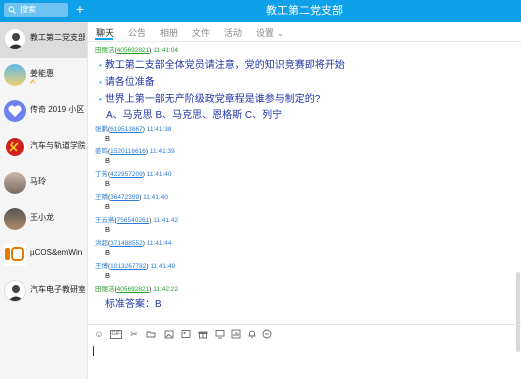 Image resolution: width=521 pixels, height=379 pixels. I want to click on window-title: 教工第二党支部, so click(304, 11).